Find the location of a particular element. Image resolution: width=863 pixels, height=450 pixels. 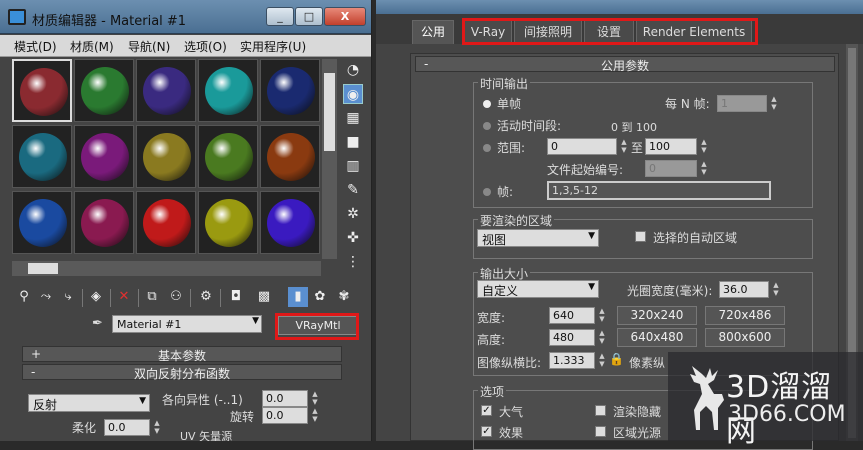

make-unique-icon: ⧉ is located at coordinates (152, 297).